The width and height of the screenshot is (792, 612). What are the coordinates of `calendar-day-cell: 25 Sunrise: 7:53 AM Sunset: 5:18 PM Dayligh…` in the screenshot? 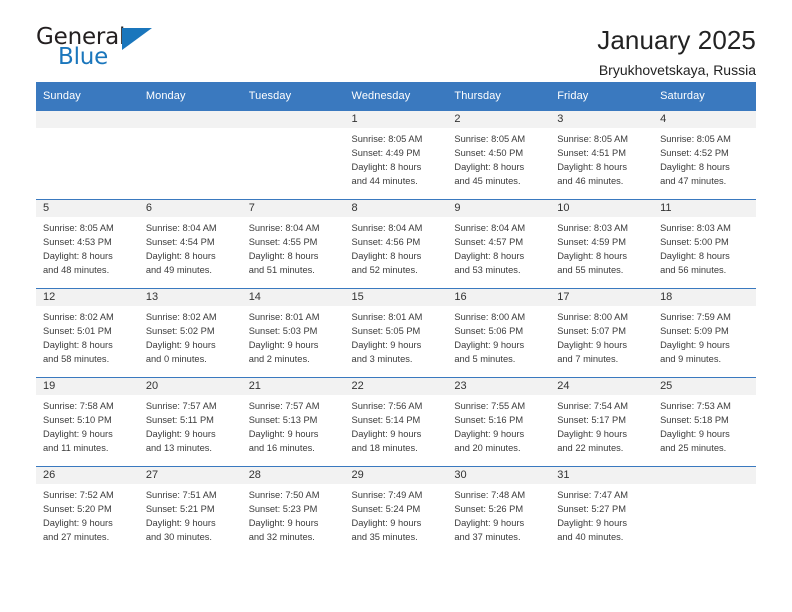 It's located at (704, 422).